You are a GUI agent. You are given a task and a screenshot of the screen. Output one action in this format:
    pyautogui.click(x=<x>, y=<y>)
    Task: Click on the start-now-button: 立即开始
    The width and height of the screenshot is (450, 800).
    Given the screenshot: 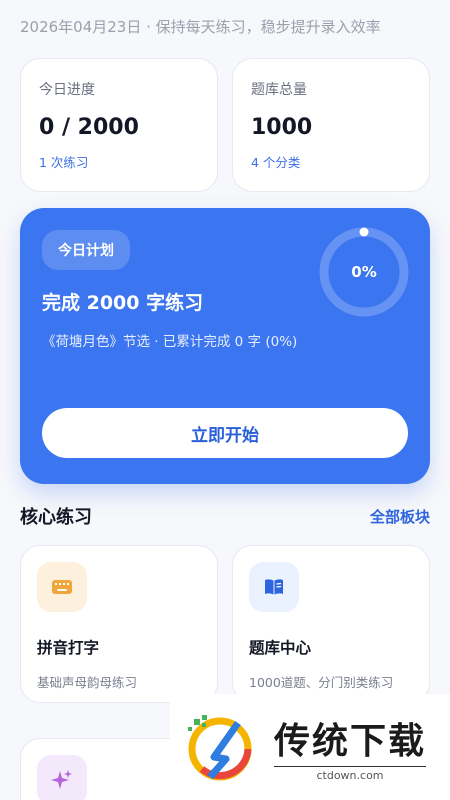 What is the action you would take?
    pyautogui.click(x=225, y=433)
    